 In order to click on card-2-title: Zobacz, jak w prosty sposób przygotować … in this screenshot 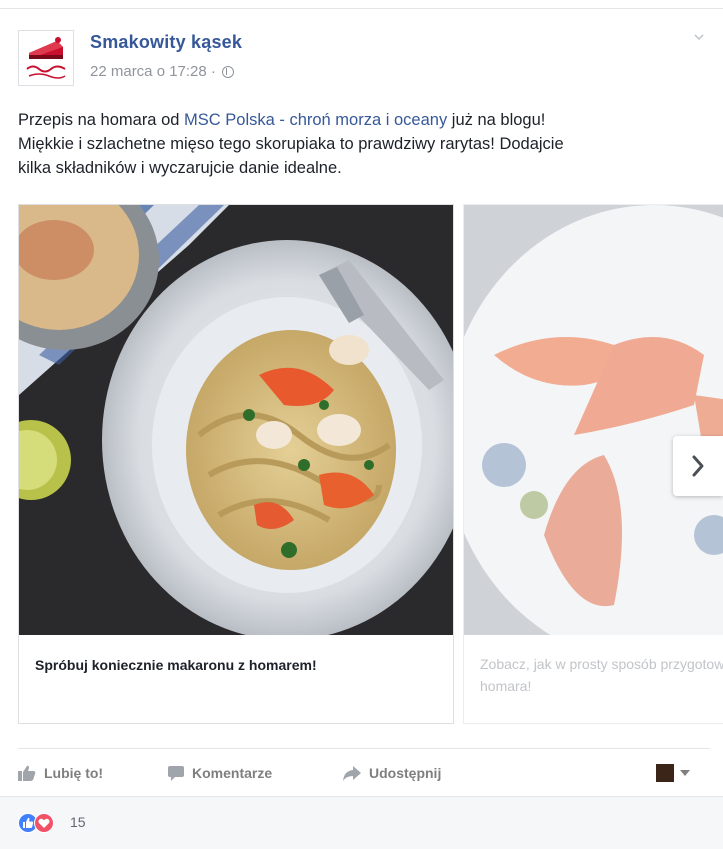, I will do `click(601, 675)`.